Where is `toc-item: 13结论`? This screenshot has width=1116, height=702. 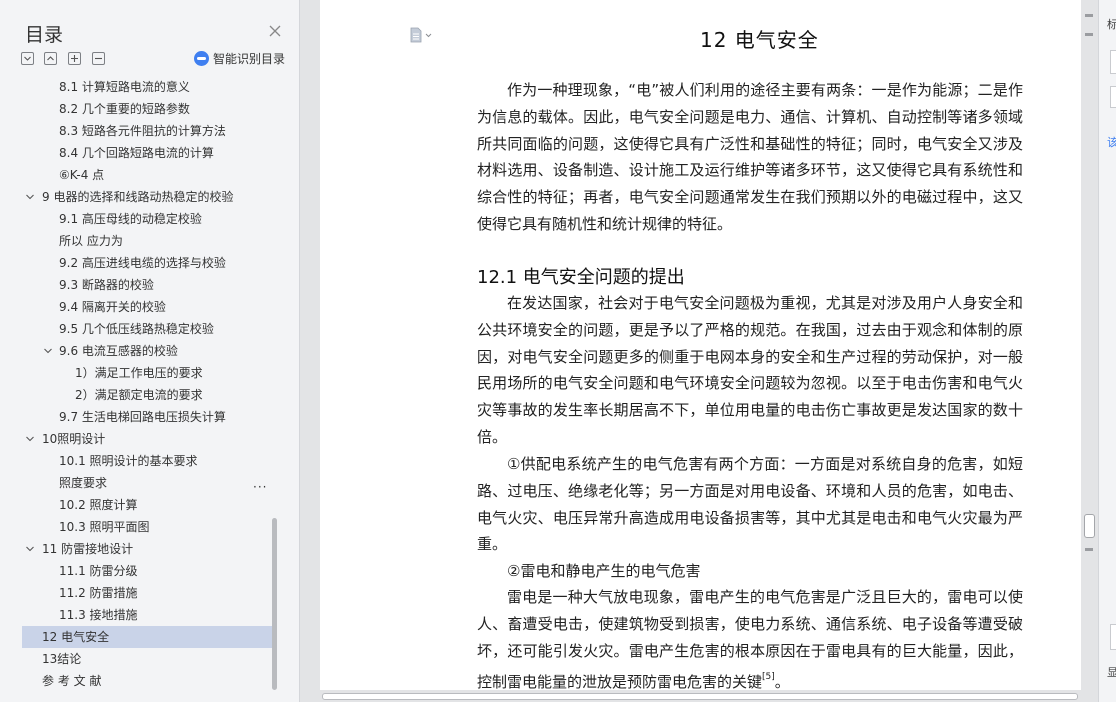
toc-item: 13结论 is located at coordinates (147, 659).